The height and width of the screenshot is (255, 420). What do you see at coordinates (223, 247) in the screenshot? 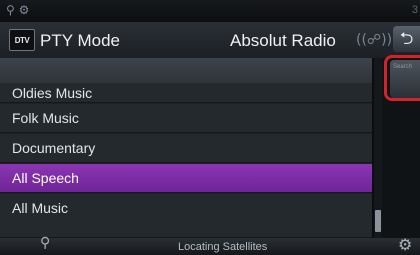
I see `status-text: Locating Satellites` at bounding box center [223, 247].